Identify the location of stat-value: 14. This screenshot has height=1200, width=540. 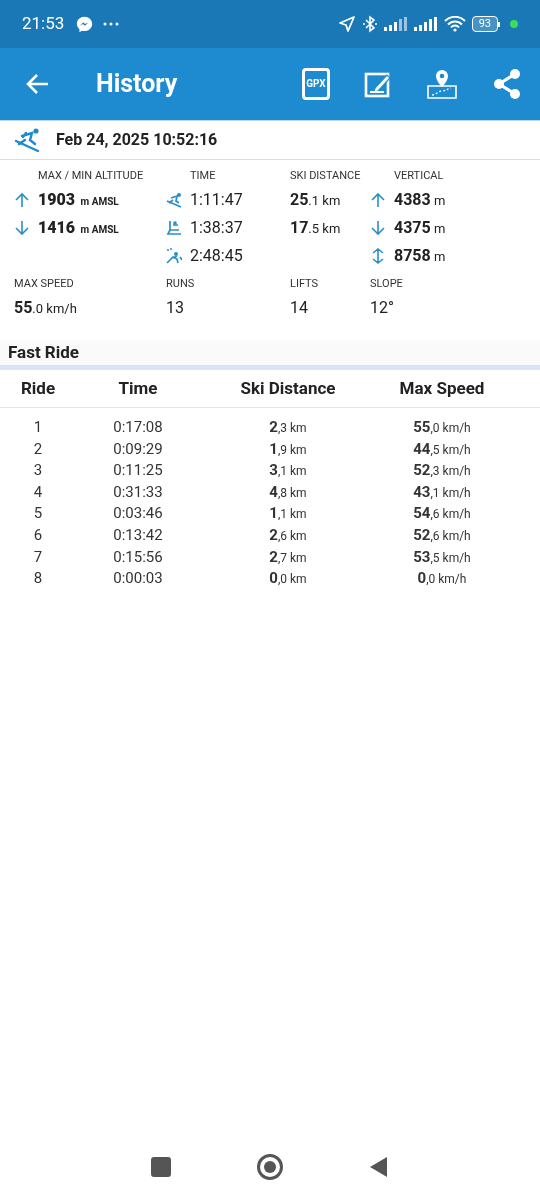
(299, 308).